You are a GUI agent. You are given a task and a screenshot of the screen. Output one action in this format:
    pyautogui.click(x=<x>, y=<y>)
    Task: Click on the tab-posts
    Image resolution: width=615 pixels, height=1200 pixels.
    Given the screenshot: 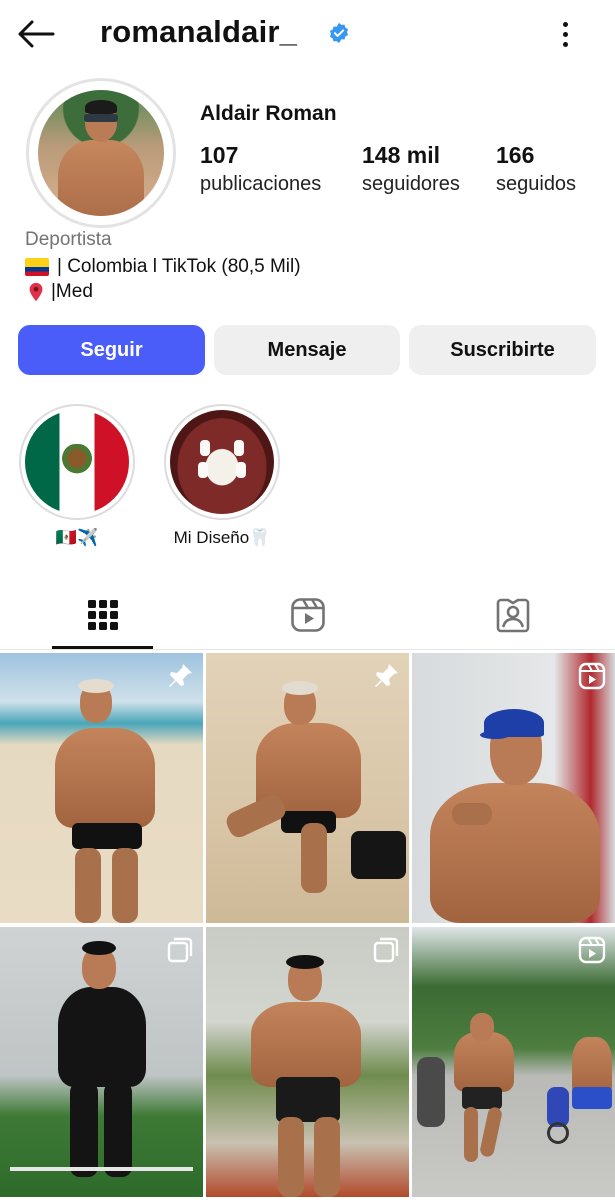 What is the action you would take?
    pyautogui.click(x=102, y=615)
    